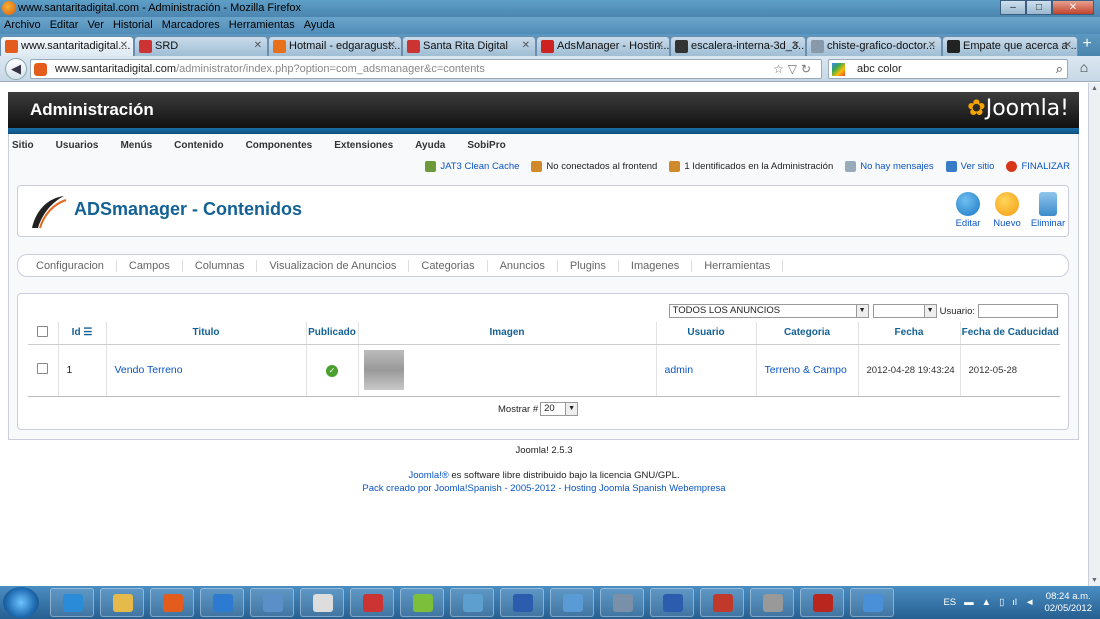 The image size is (1100, 619). What do you see at coordinates (150, 265) in the screenshot?
I see `submenu-campos: Campos` at bounding box center [150, 265].